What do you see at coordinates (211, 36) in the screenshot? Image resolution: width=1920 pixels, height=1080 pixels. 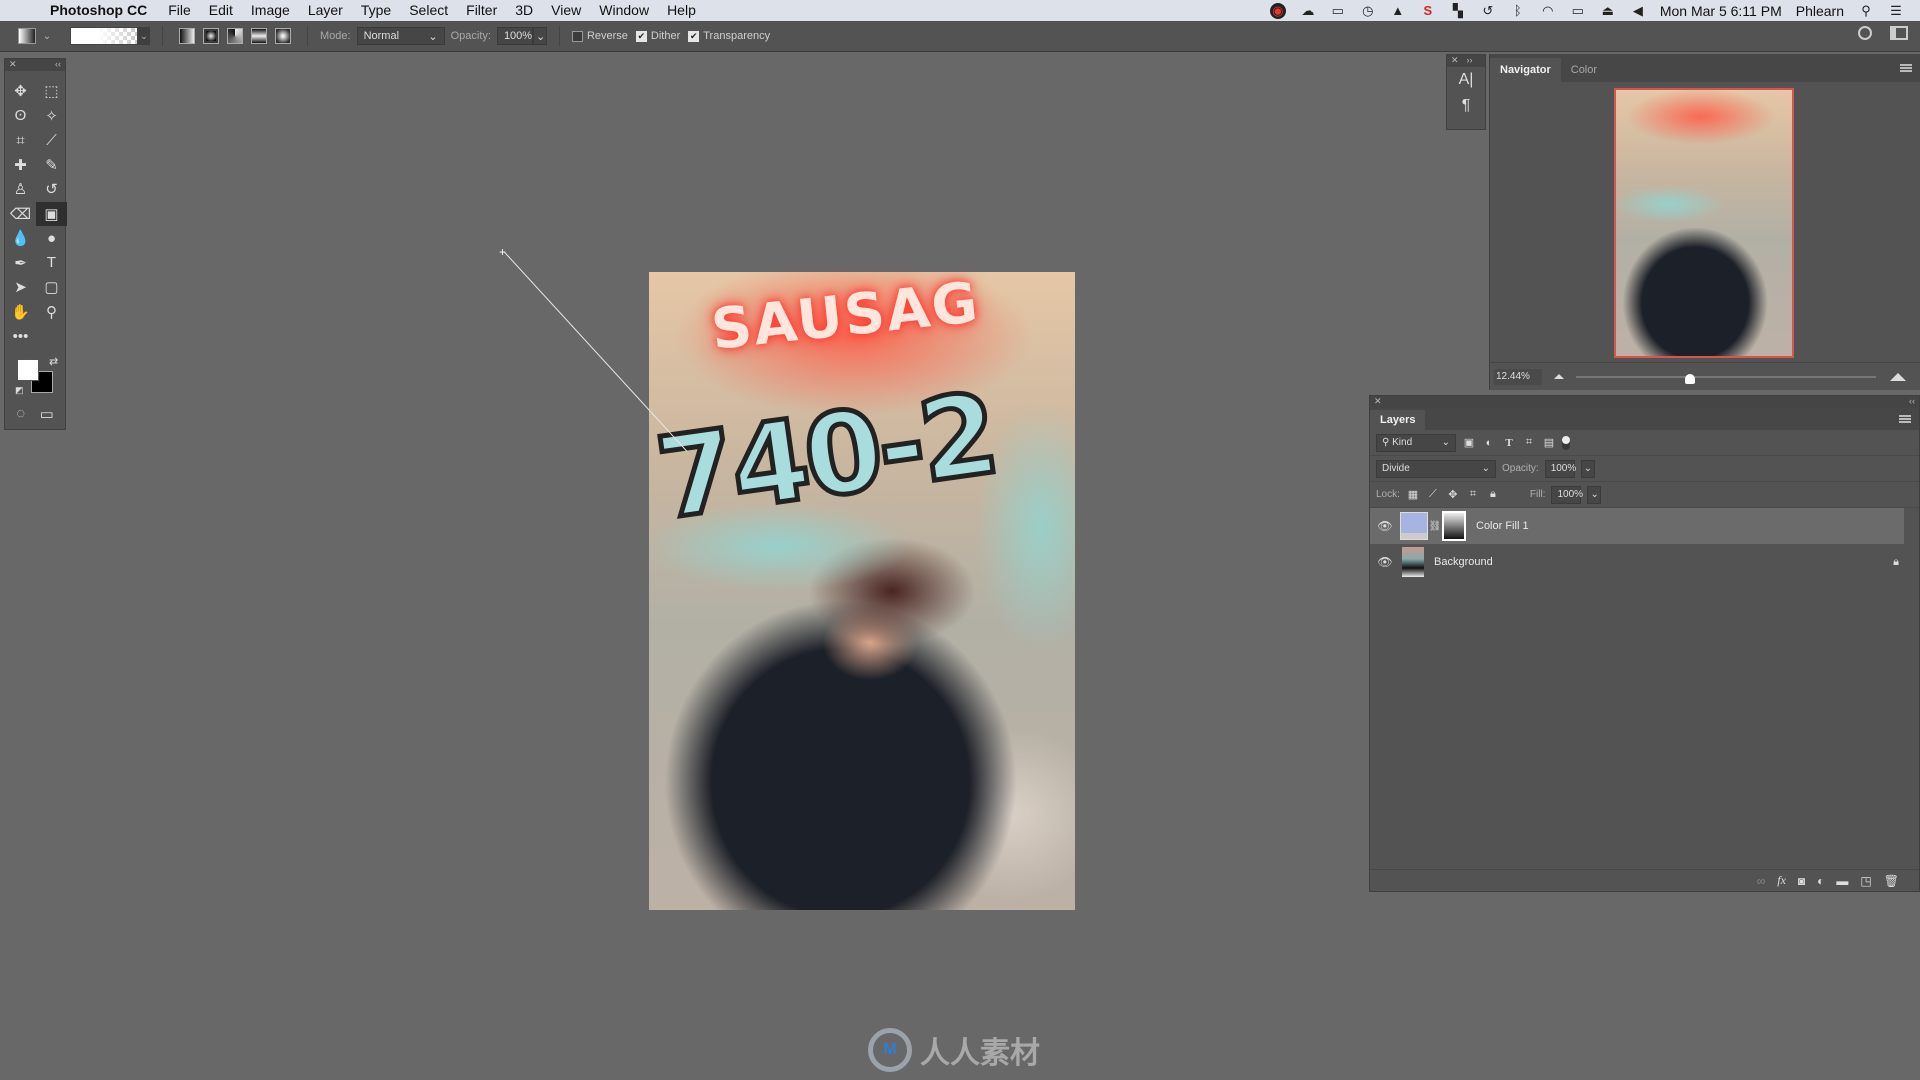 I see `radial-gradient-button` at bounding box center [211, 36].